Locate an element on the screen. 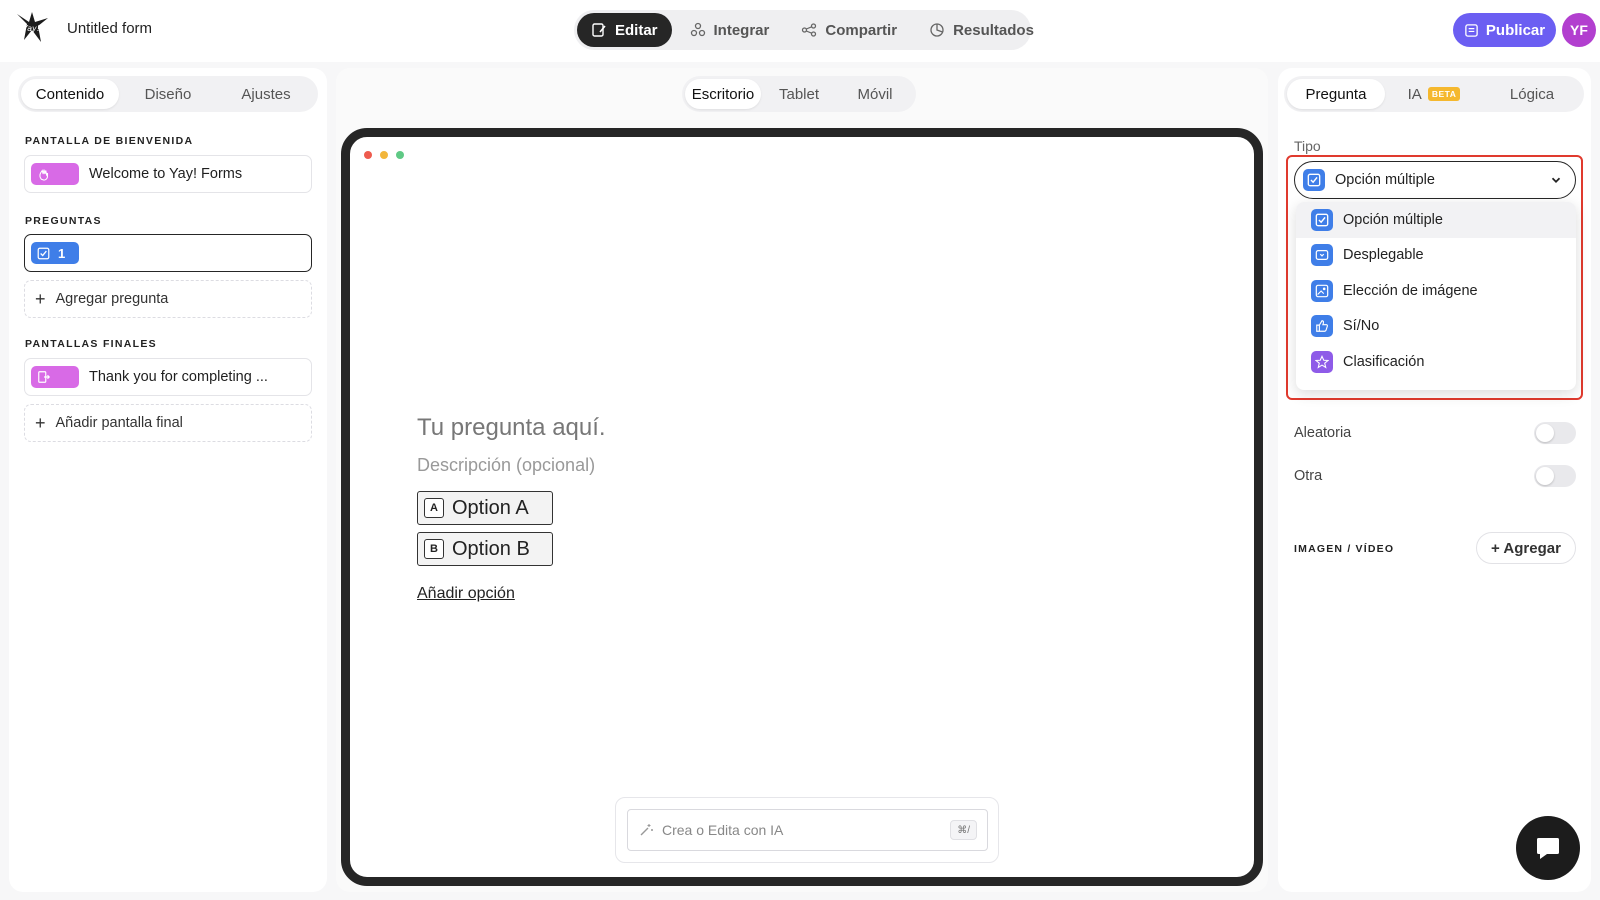 This screenshot has width=1600, height=900. magic-wand-icon is located at coordinates (646, 830).